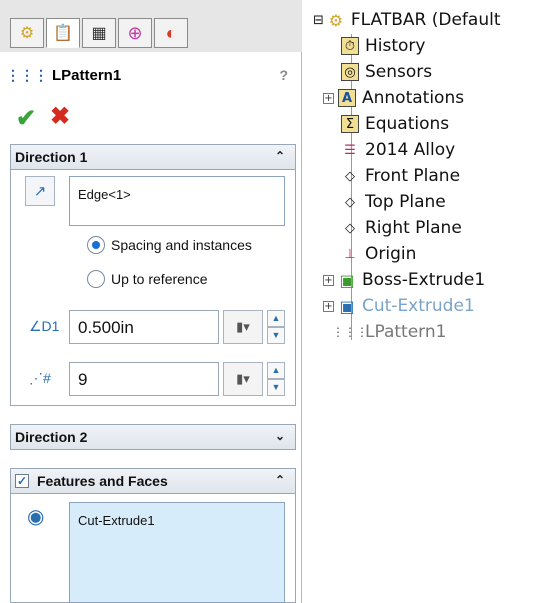 Image resolution: width=536 pixels, height=603 pixels. I want to click on tree-item-label: 2014 Alloy, so click(410, 150).